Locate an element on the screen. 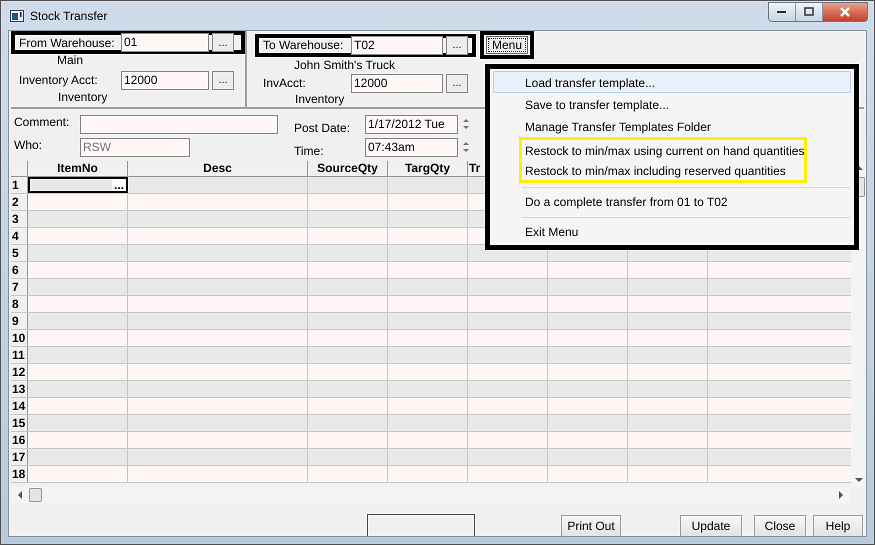 Image resolution: width=875 pixels, height=545 pixels. maximize-icon is located at coordinates (809, 11).